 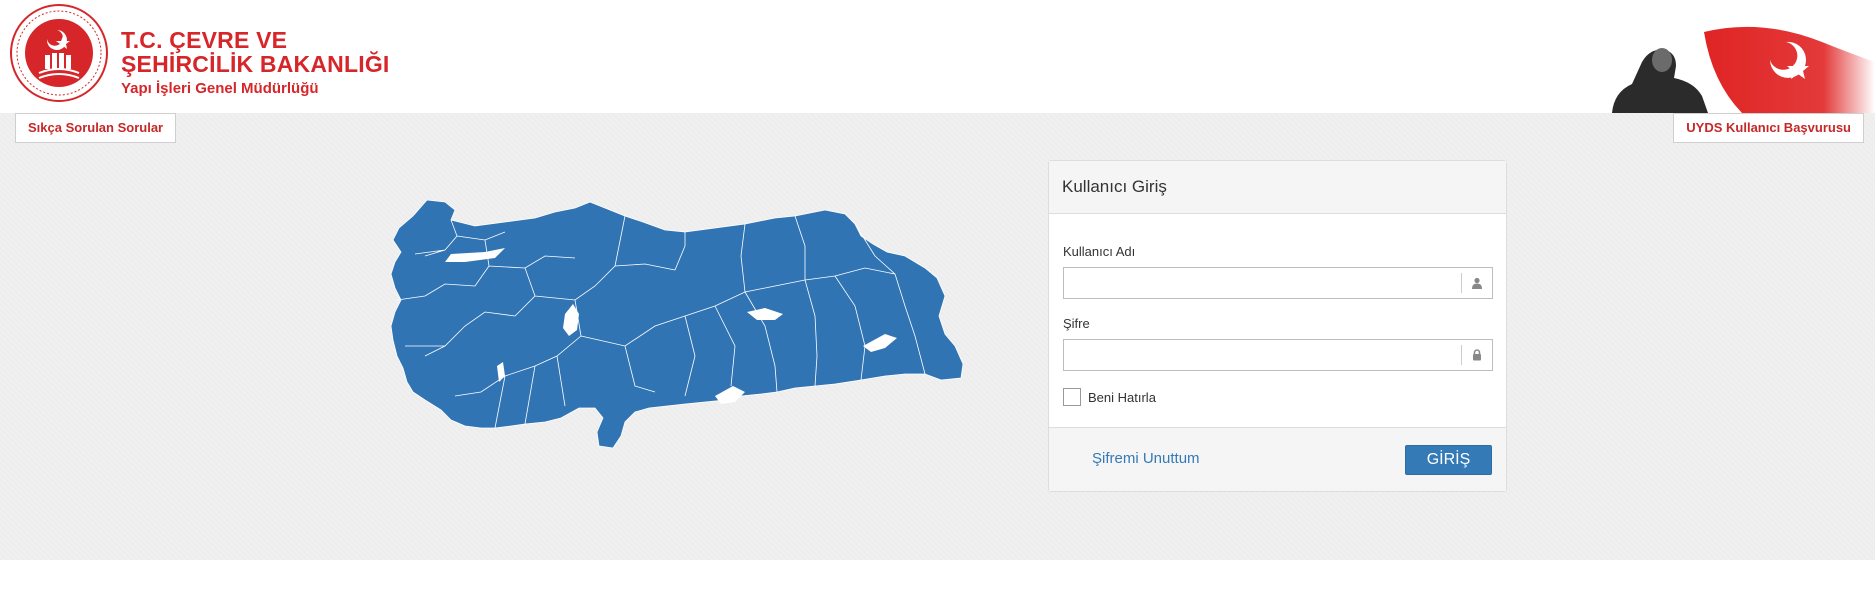 What do you see at coordinates (96, 128) in the screenshot?
I see `faq-button: Sıkça Sorulan Sorular` at bounding box center [96, 128].